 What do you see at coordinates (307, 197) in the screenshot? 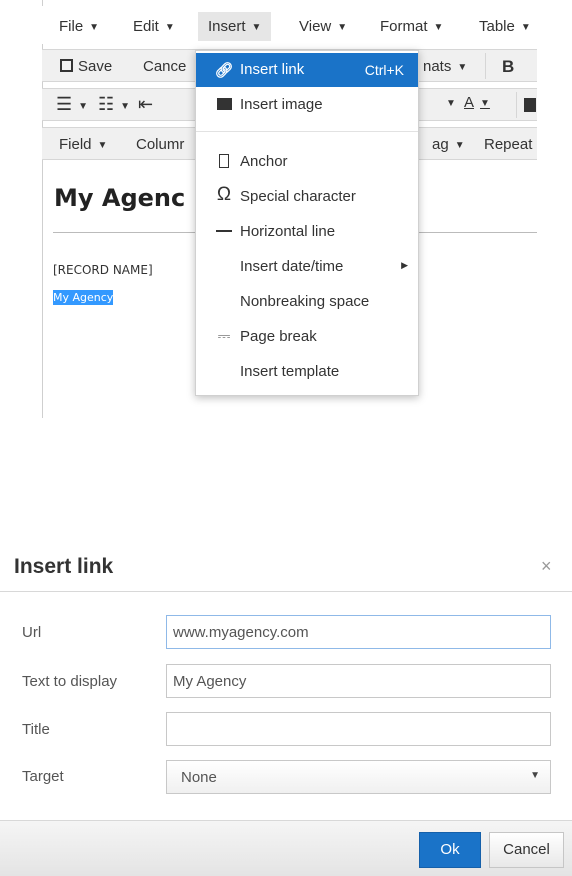
I see `menu-item-special-character: Ω Special character` at bounding box center [307, 197].